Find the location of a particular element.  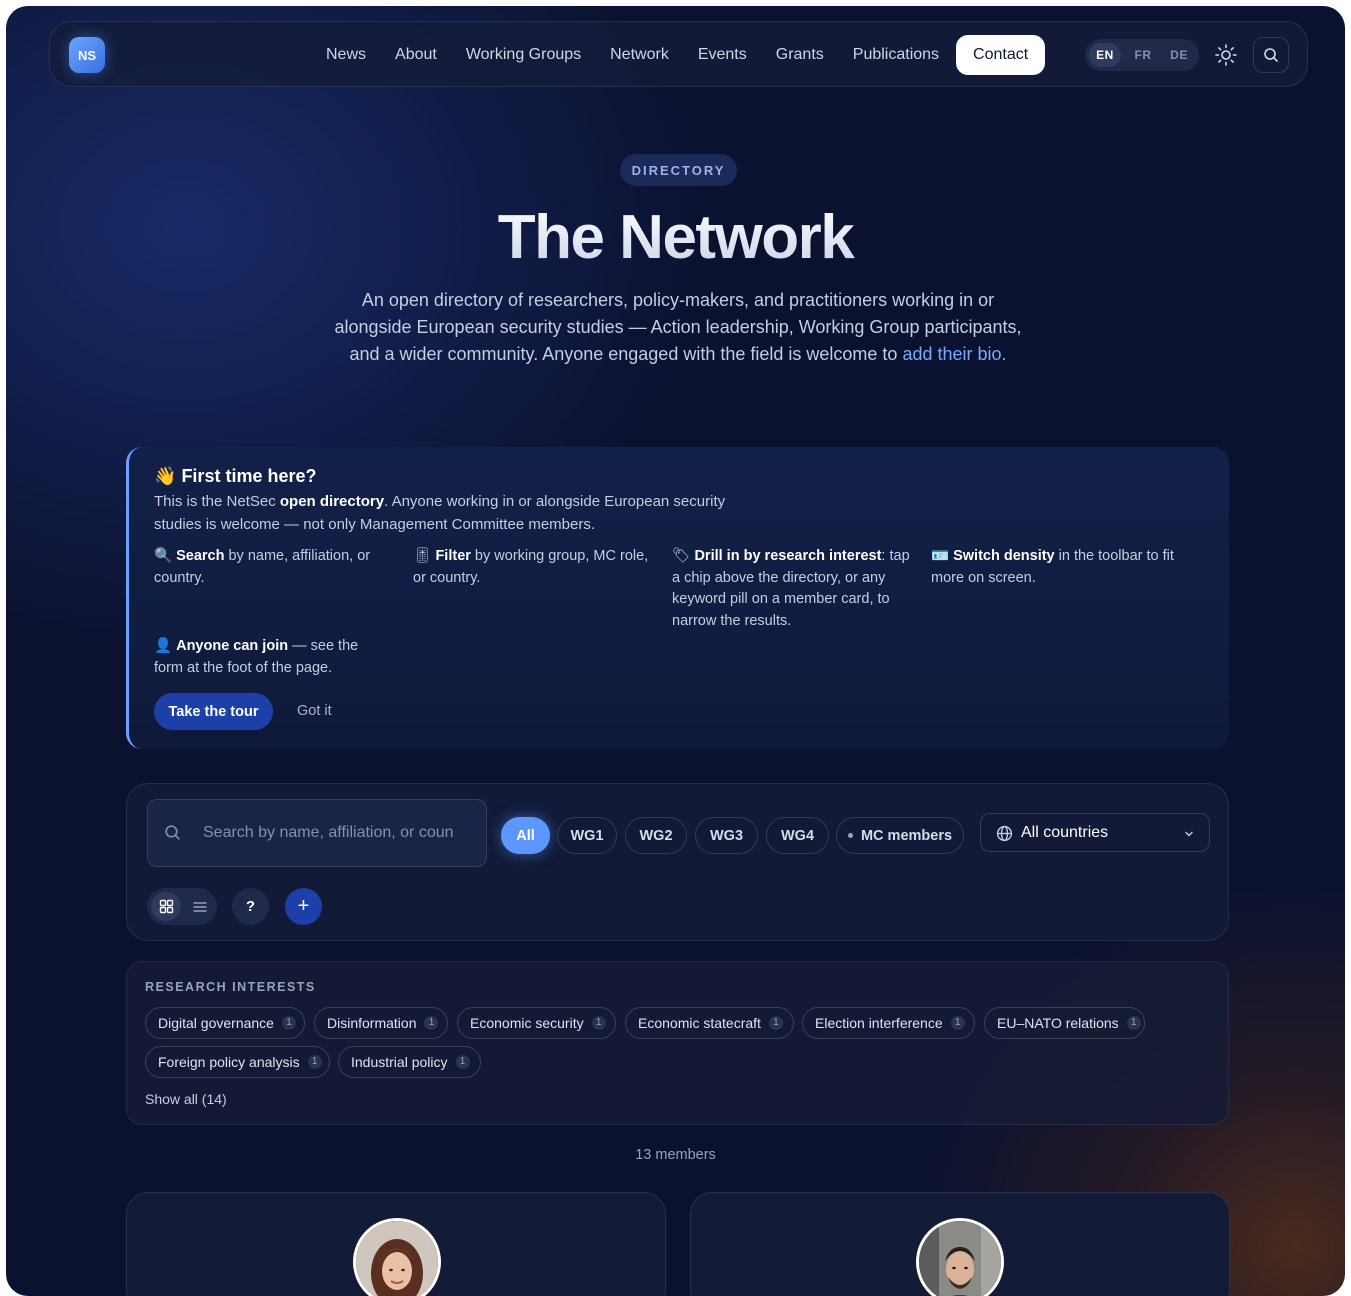

language-switcher: EN FR DE is located at coordinates (1142, 55).